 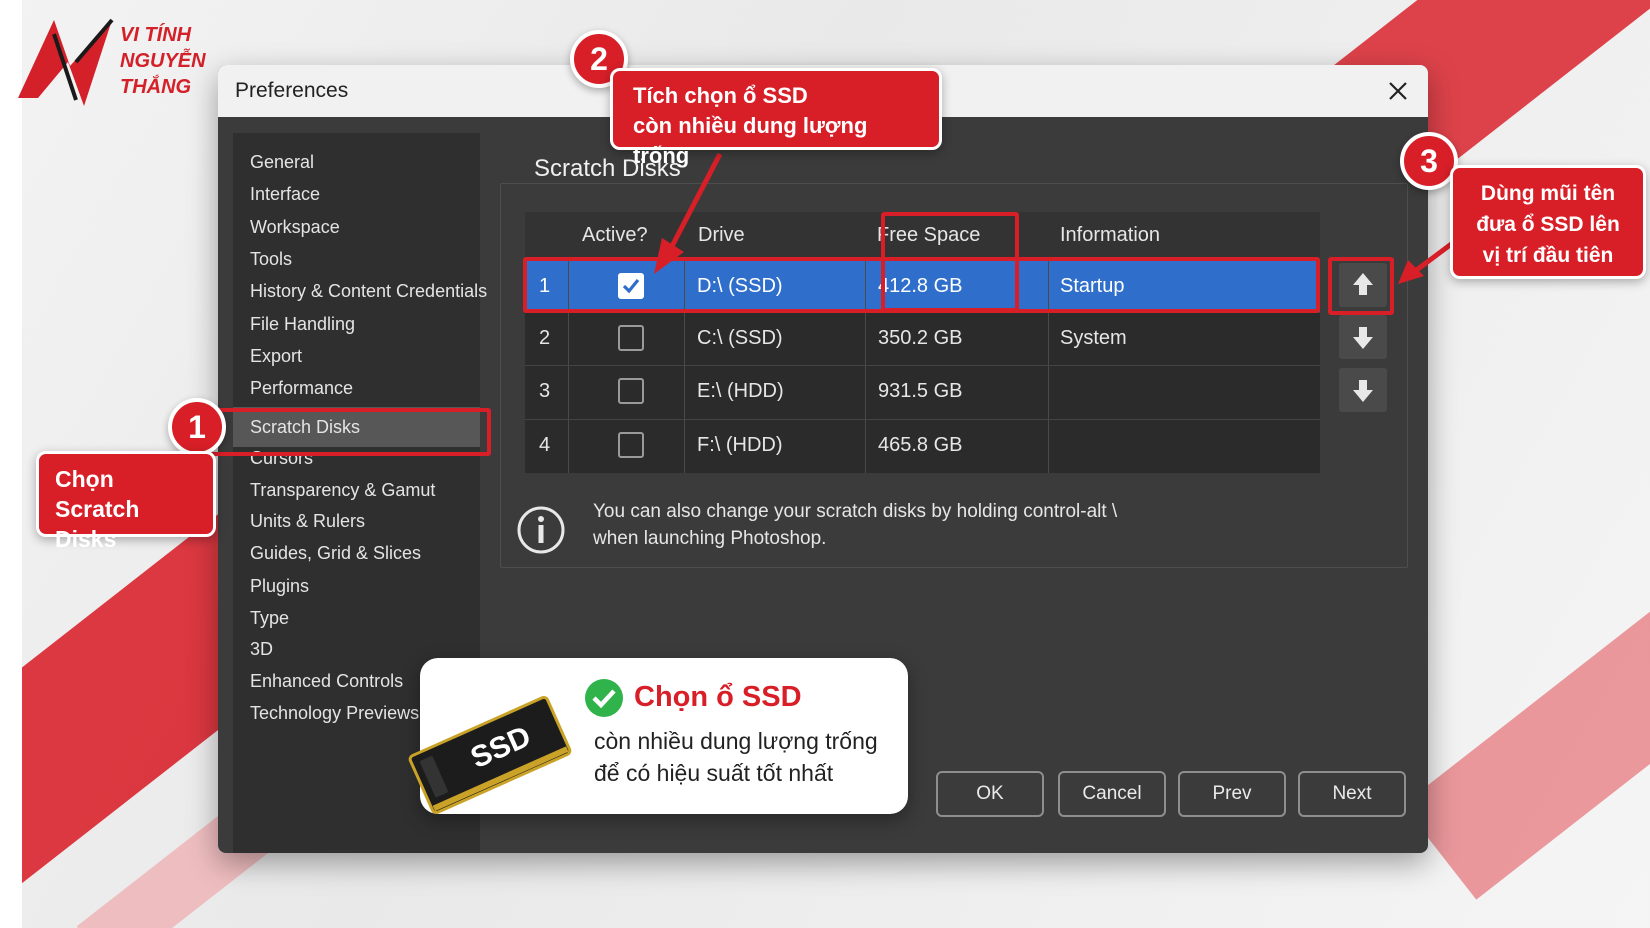 I want to click on ssd-illustration: SSD, so click(x=490, y=755).